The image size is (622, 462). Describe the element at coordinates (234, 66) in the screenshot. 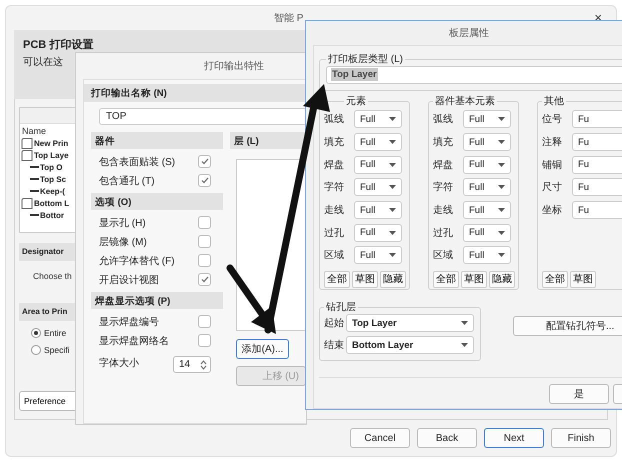

I see `dialog-title: 打印输出特性` at that location.